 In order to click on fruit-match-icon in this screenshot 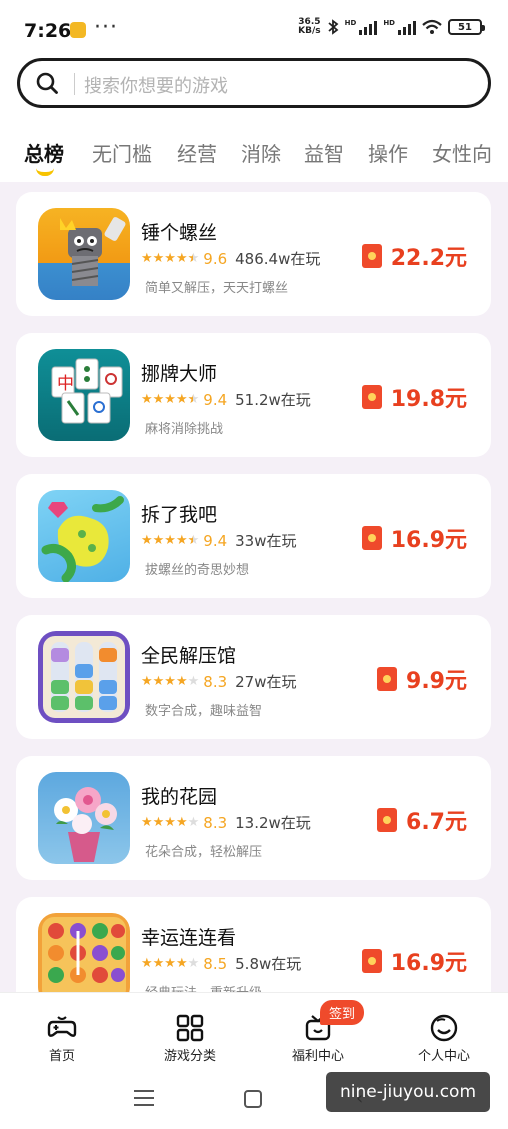, I will do `click(84, 952)`.